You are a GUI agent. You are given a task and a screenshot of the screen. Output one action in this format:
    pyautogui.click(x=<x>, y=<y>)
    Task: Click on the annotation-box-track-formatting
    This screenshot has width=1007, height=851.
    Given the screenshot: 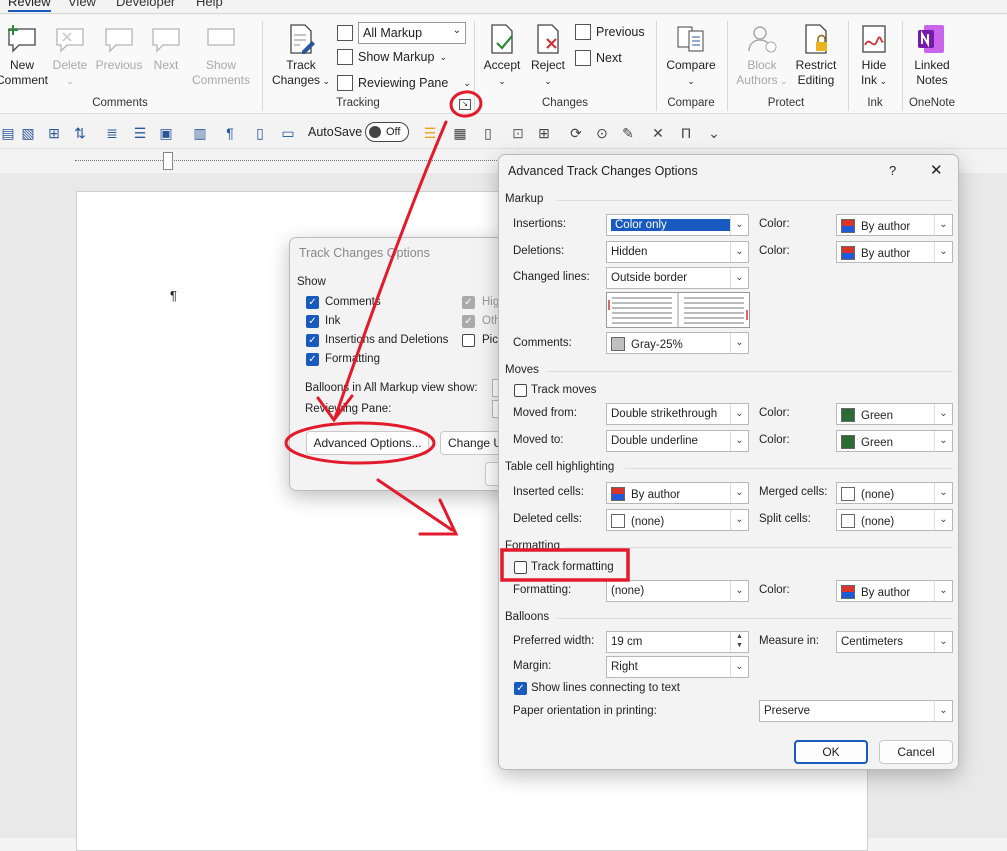 What is the action you would take?
    pyautogui.click(x=565, y=565)
    